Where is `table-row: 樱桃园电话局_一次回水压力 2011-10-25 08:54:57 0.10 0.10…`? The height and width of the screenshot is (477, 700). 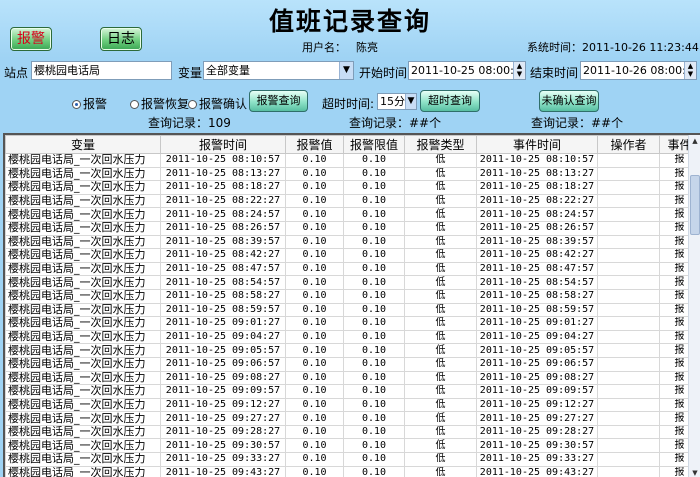 table-row: 樱桃园电话局_一次回水压力 2011-10-25 08:54:57 0.10 0.10… is located at coordinates (352, 282).